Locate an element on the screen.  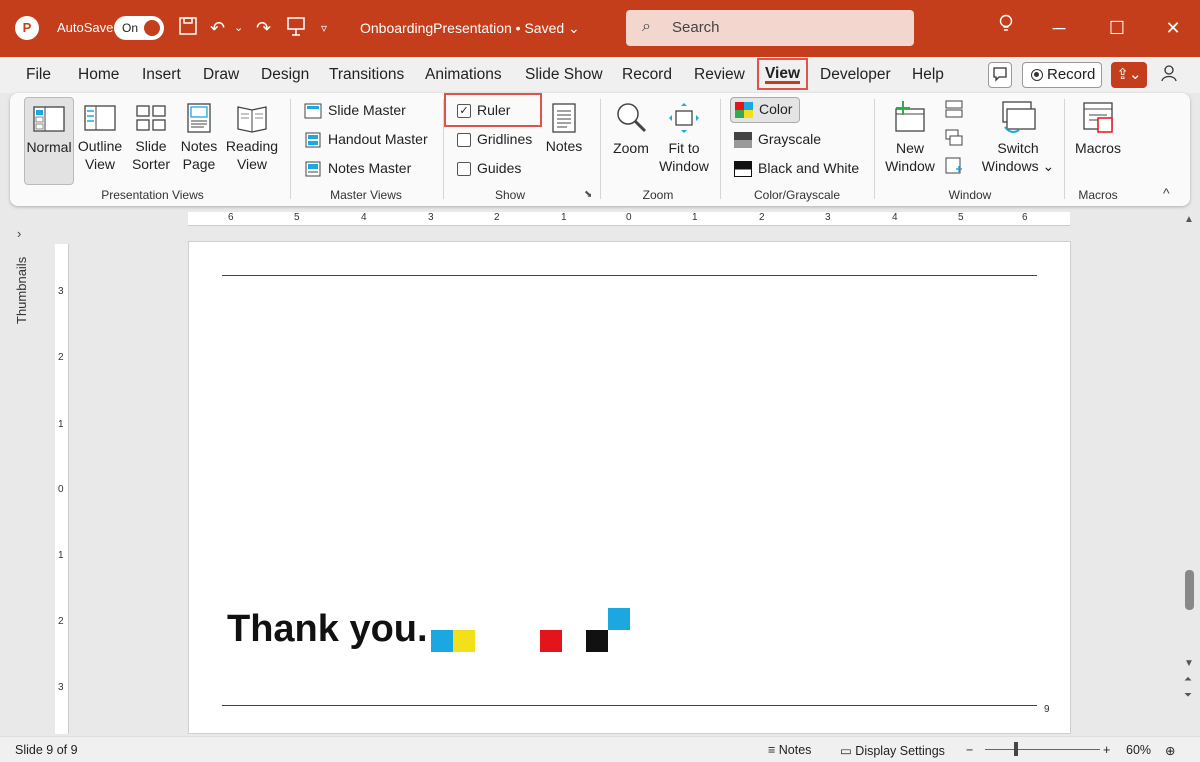
document-title: OnboardingPresentation • Saved ⌄ is located at coordinates (470, 28).